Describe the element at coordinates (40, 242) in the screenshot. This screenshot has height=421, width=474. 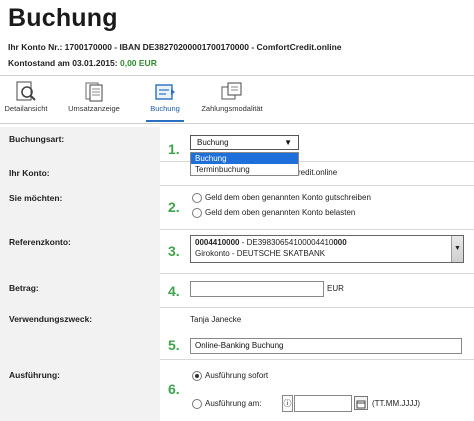
I see `label-referenzkonto: Referenzkonto:` at that location.